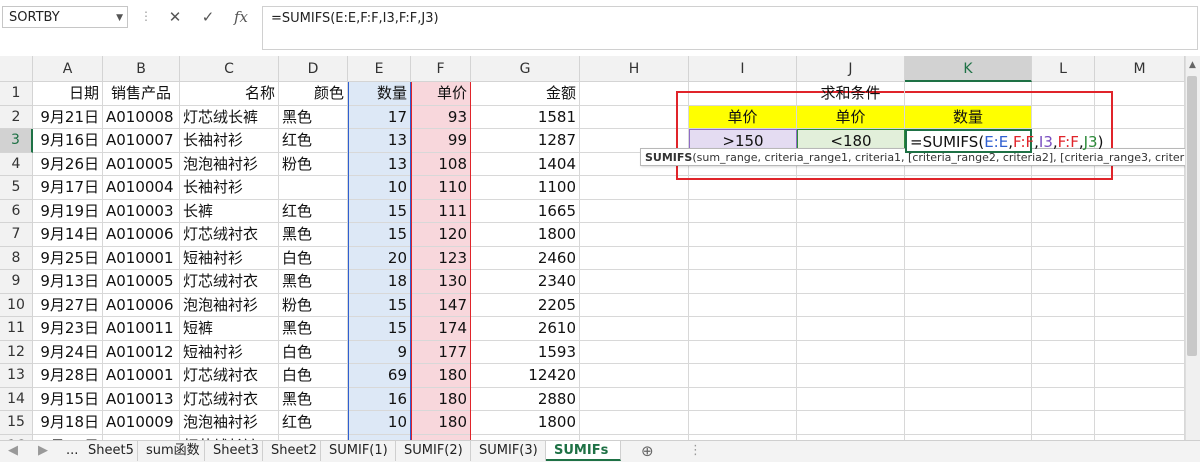 This screenshot has height=462, width=1200. What do you see at coordinates (229, 141) in the screenshot?
I see `table-cell: 长袖衬衫` at bounding box center [229, 141].